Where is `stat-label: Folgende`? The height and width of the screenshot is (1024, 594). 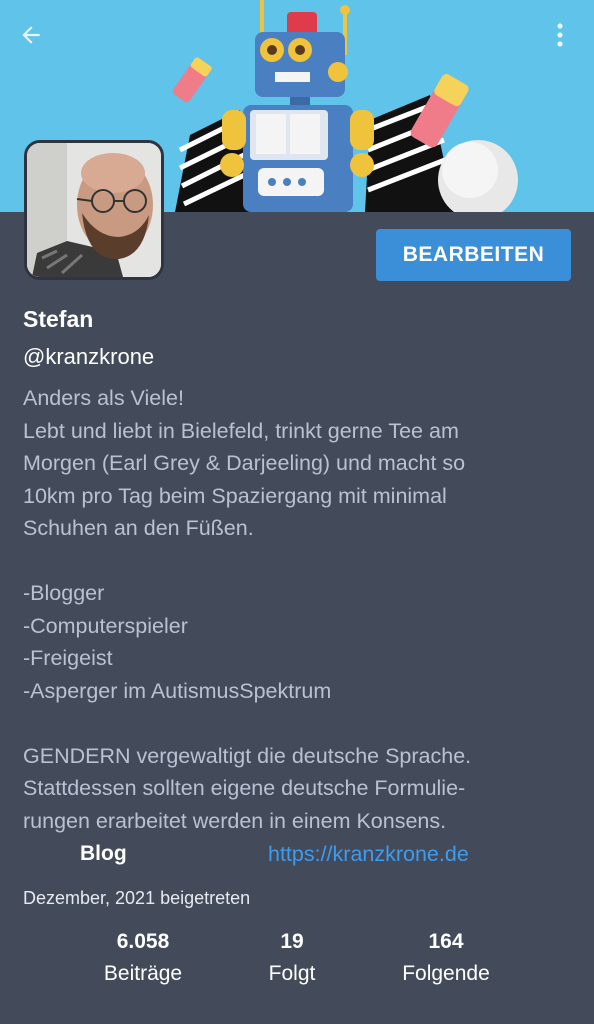 stat-label: Folgende is located at coordinates (446, 973).